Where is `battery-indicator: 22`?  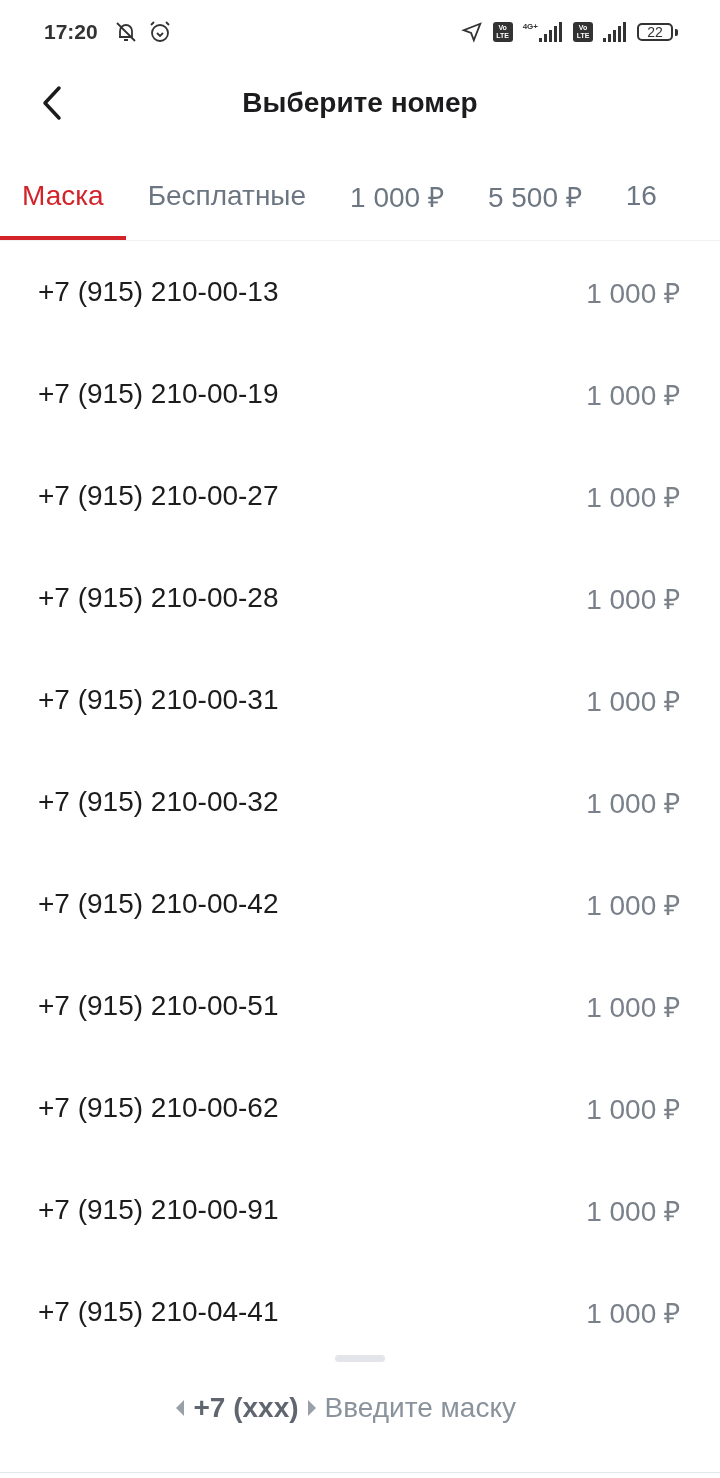 battery-indicator: 22 is located at coordinates (655, 32).